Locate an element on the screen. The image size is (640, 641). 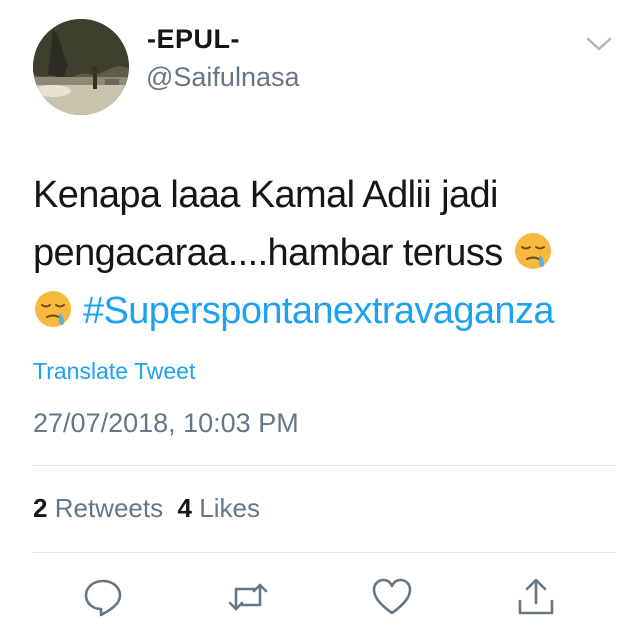
retweets-count: 2 is located at coordinates (40, 508).